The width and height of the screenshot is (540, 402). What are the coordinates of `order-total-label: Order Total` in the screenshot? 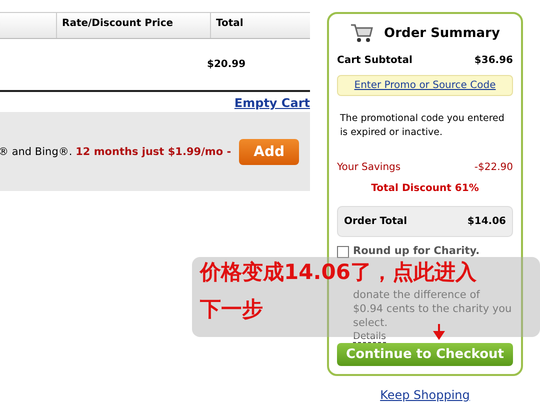 It's located at (376, 221).